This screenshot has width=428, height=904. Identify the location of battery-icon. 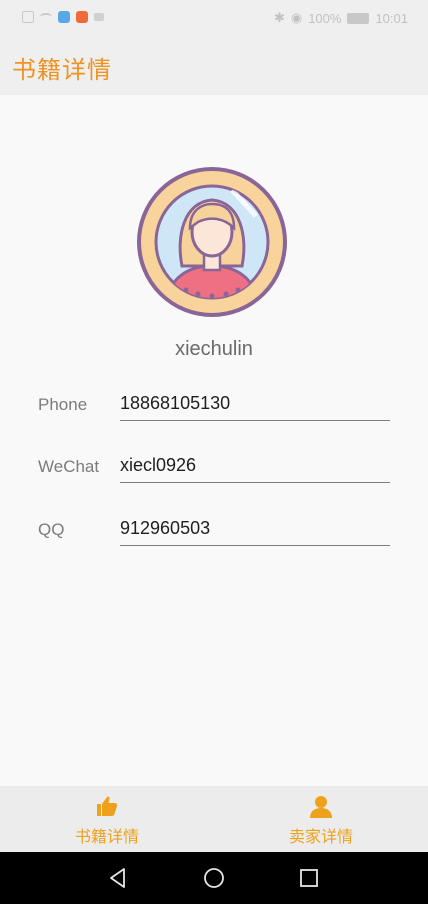
(358, 18).